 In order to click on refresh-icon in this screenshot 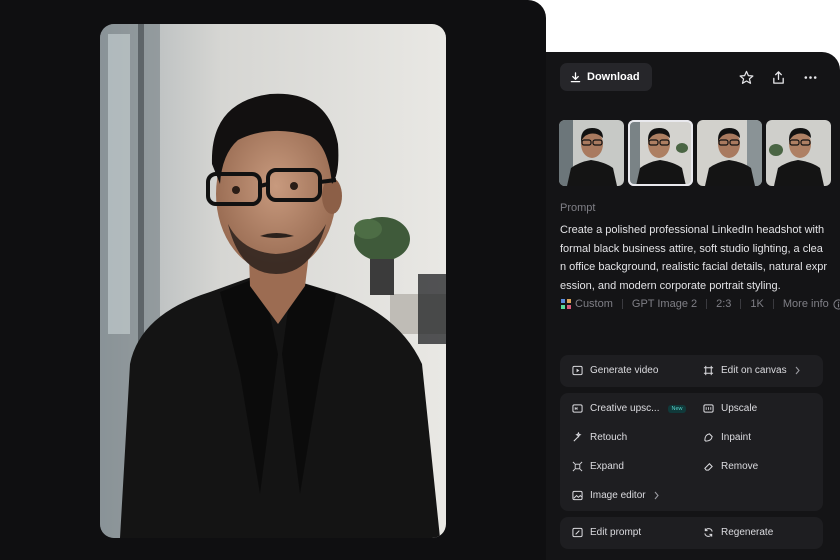, I will do `click(708, 532)`.